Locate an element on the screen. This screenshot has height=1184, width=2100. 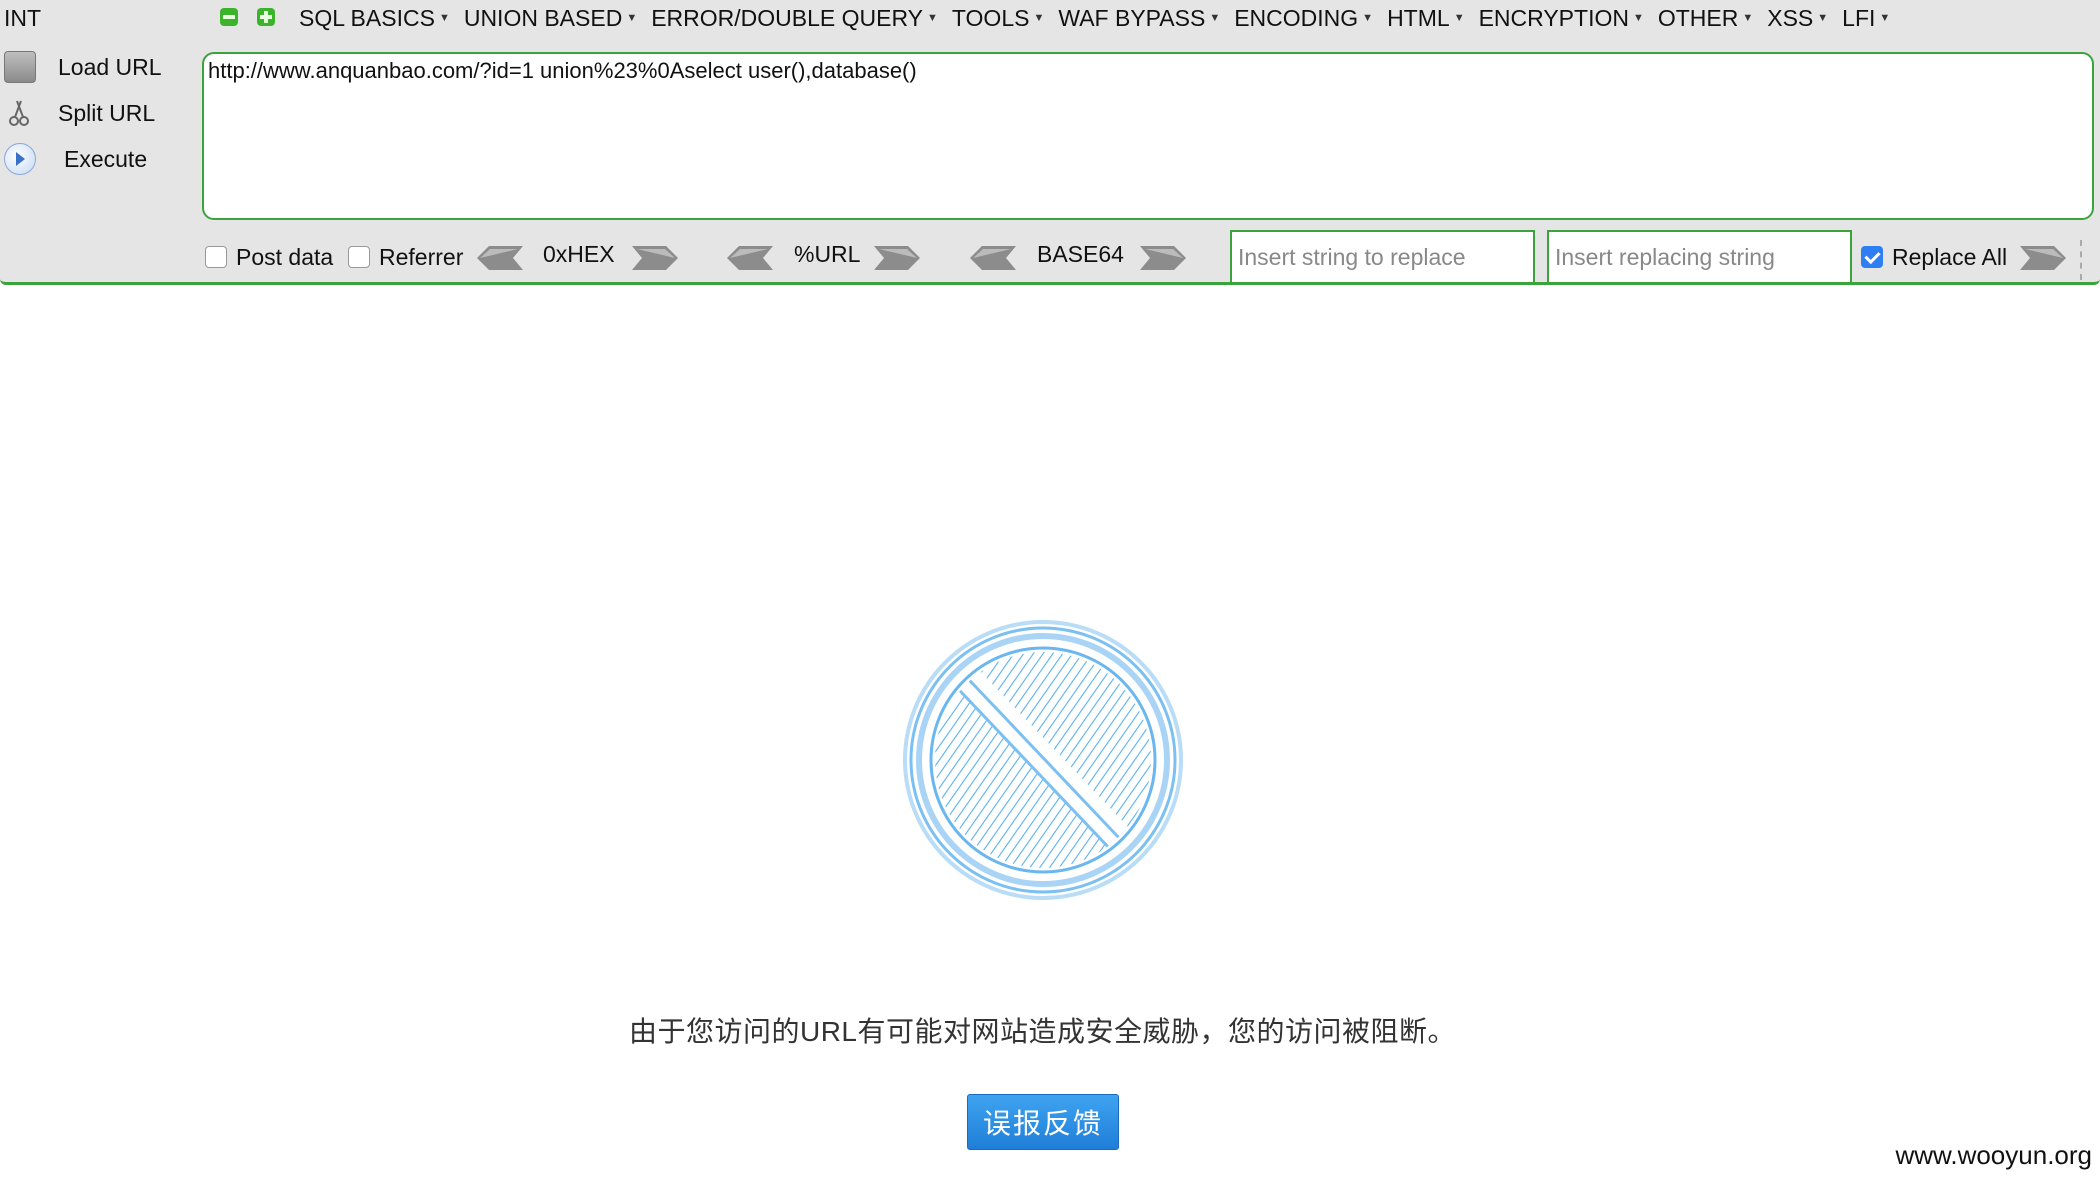
execute-label: Execute is located at coordinates (106, 158).